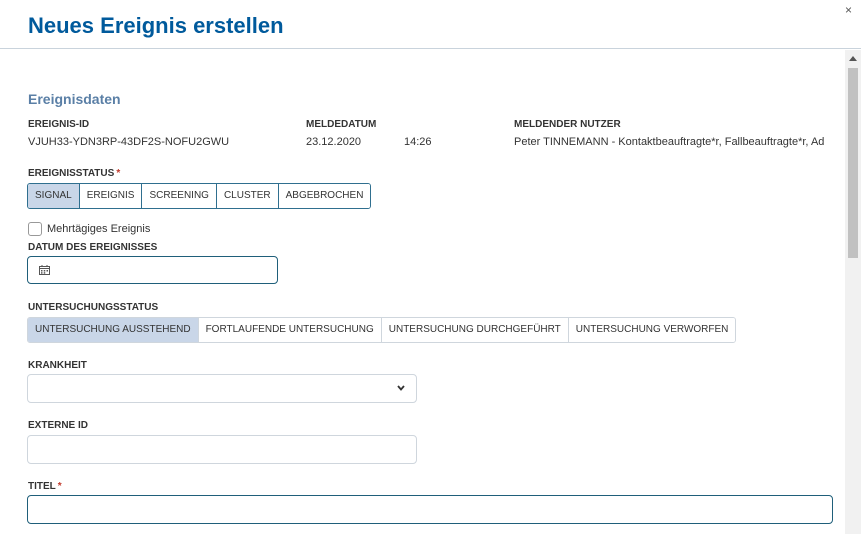  I want to click on close-icon: ×, so click(848, 10).